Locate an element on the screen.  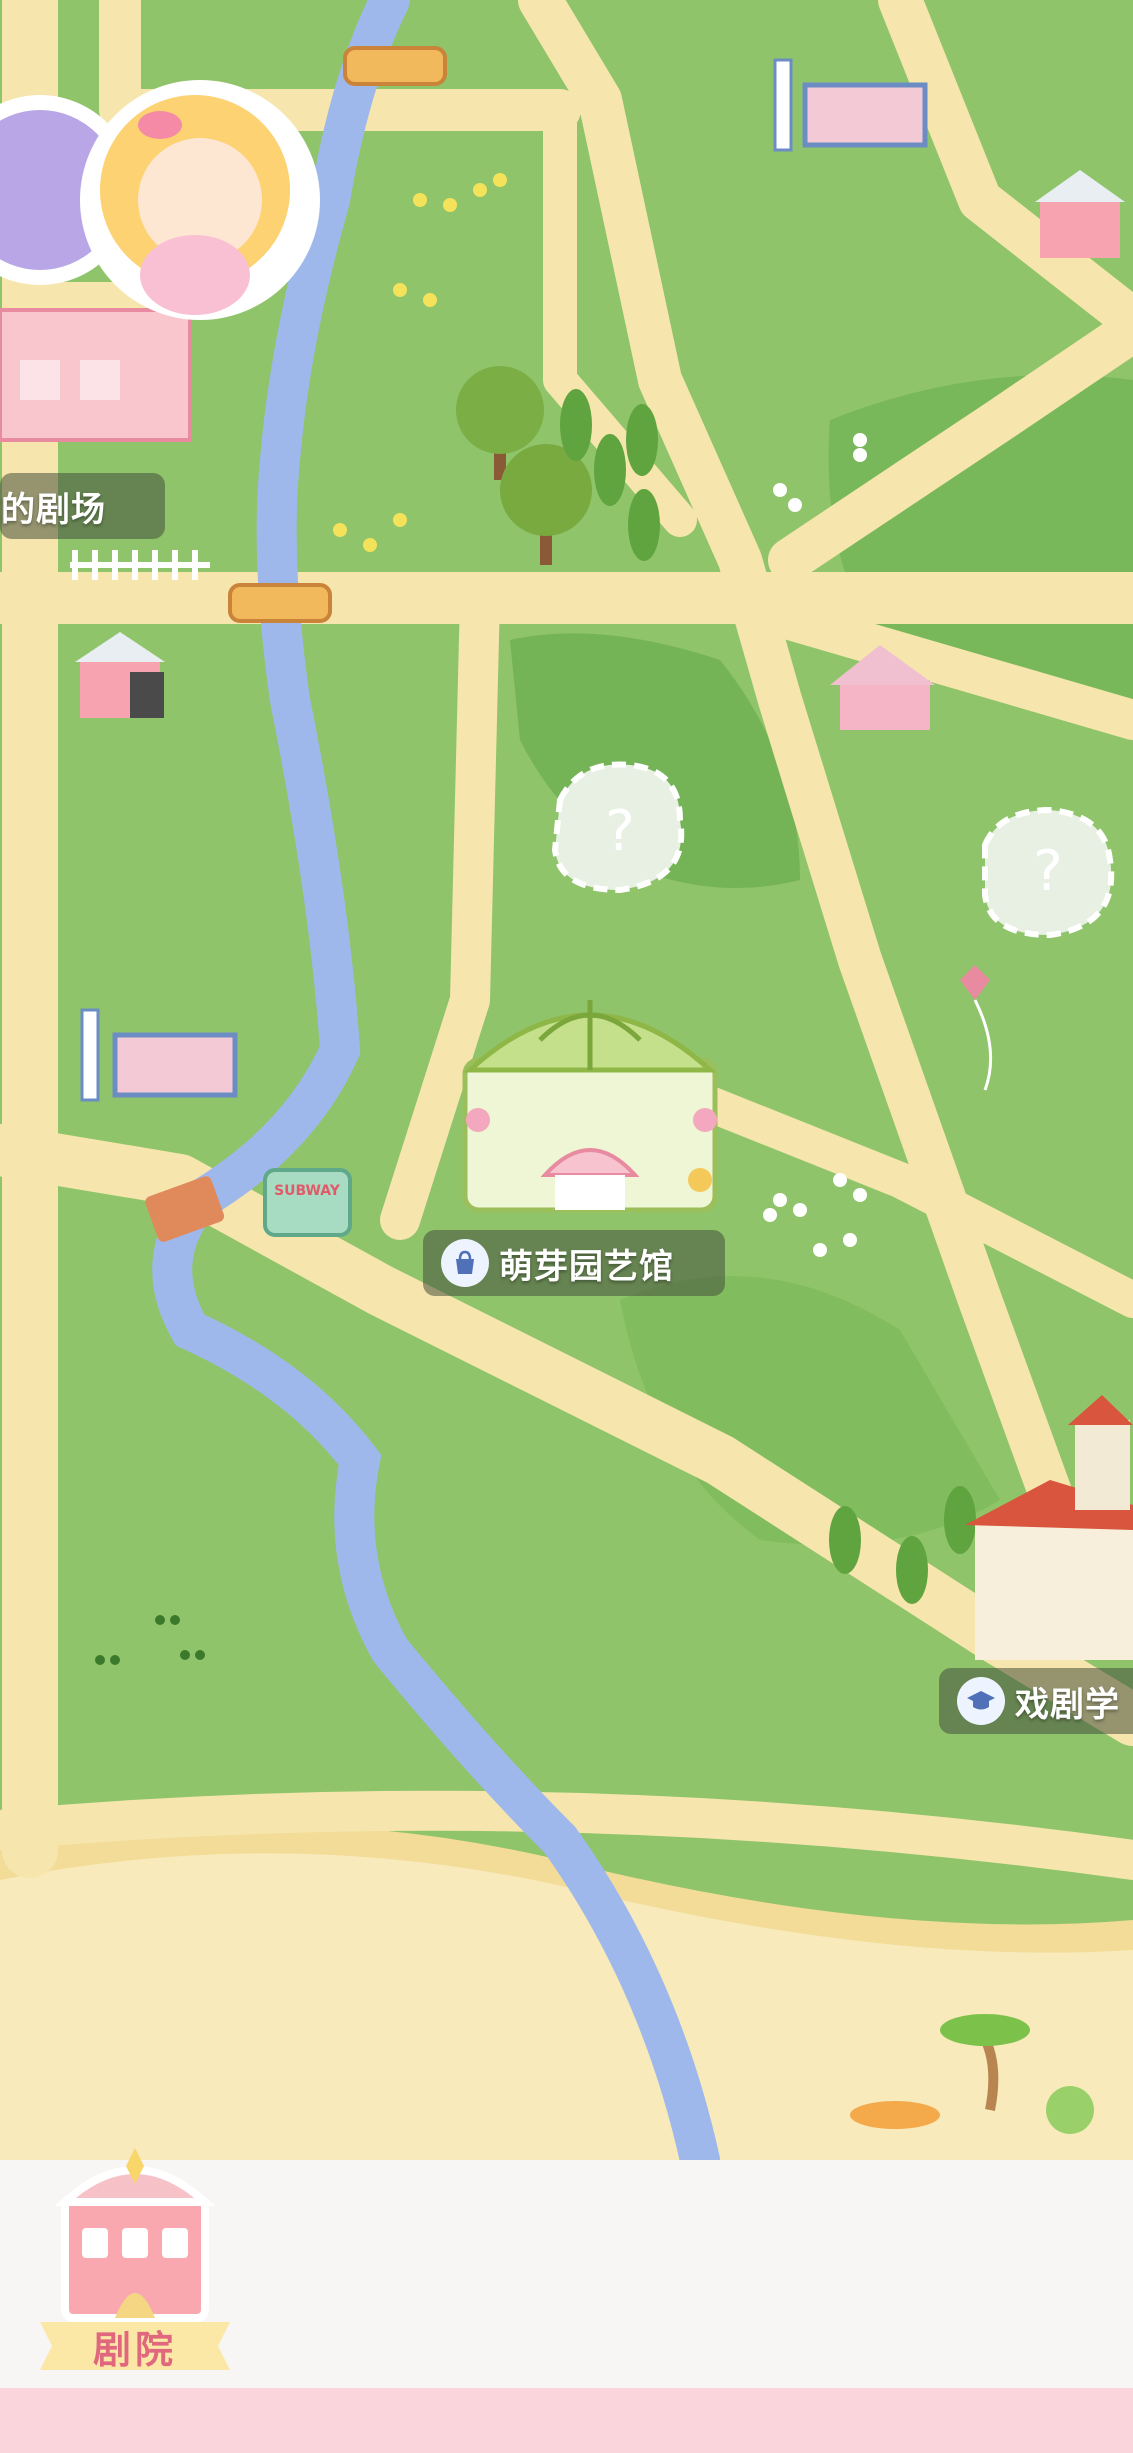
subway-entrance: SUBWAY is located at coordinates (307, 1202).